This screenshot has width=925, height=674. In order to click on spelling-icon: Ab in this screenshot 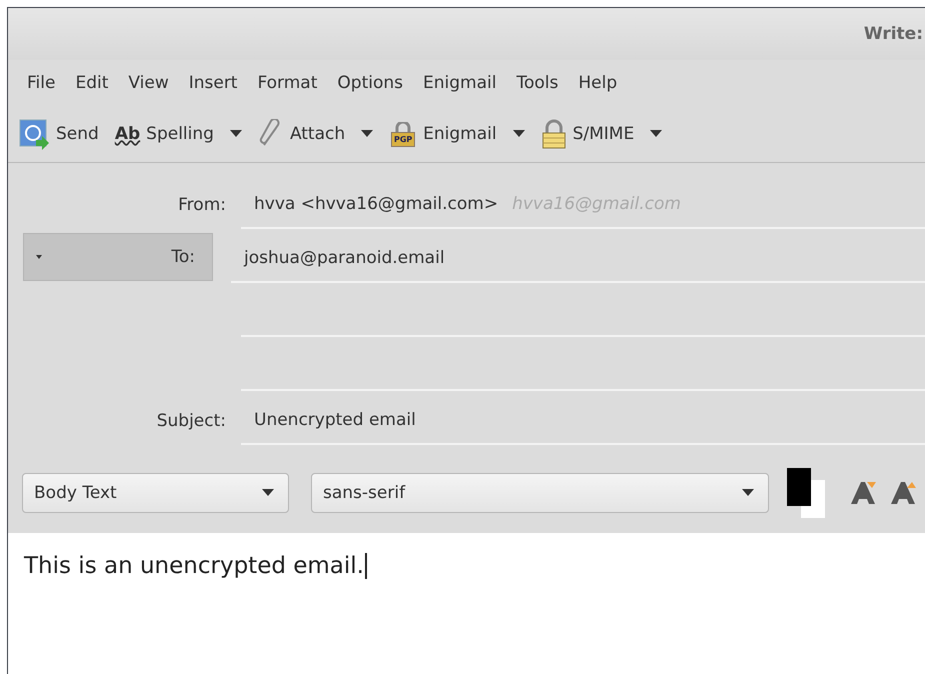, I will do `click(127, 134)`.